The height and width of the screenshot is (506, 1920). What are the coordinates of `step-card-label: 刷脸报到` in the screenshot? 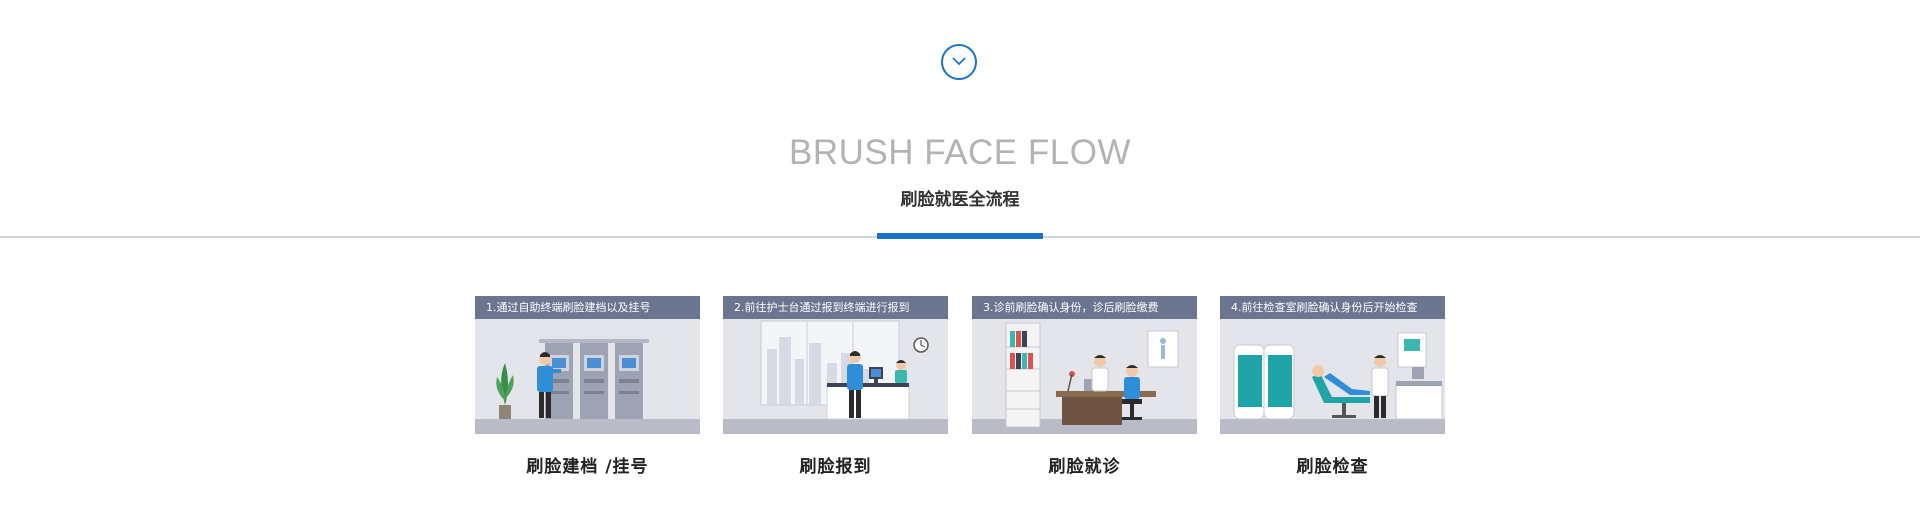 It's located at (835, 467).